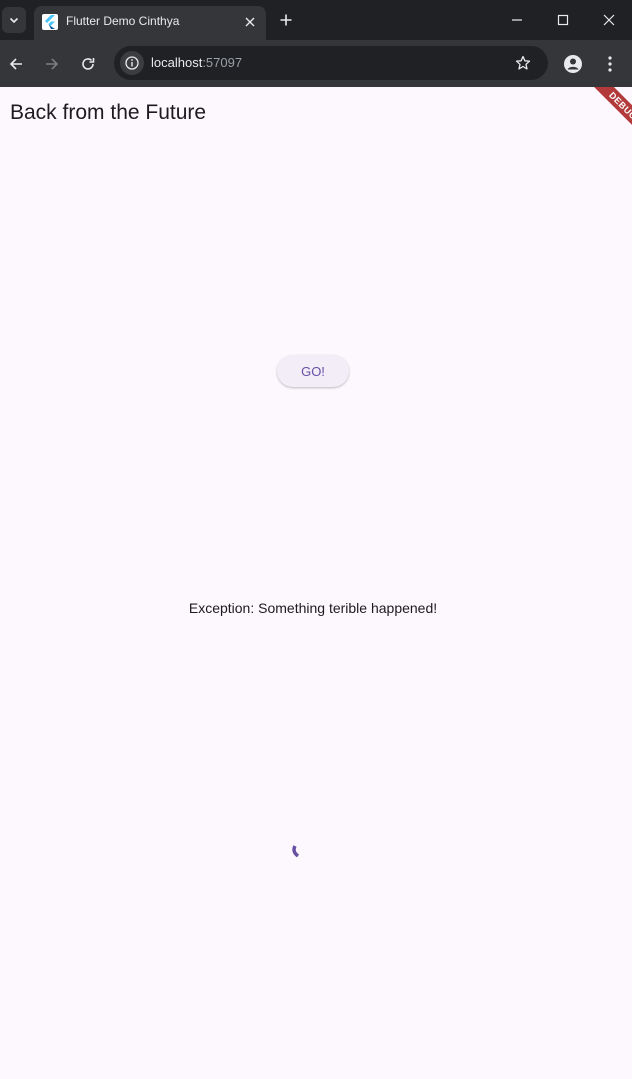 This screenshot has width=632, height=1079. I want to click on window-minimize-button, so click(517, 20).